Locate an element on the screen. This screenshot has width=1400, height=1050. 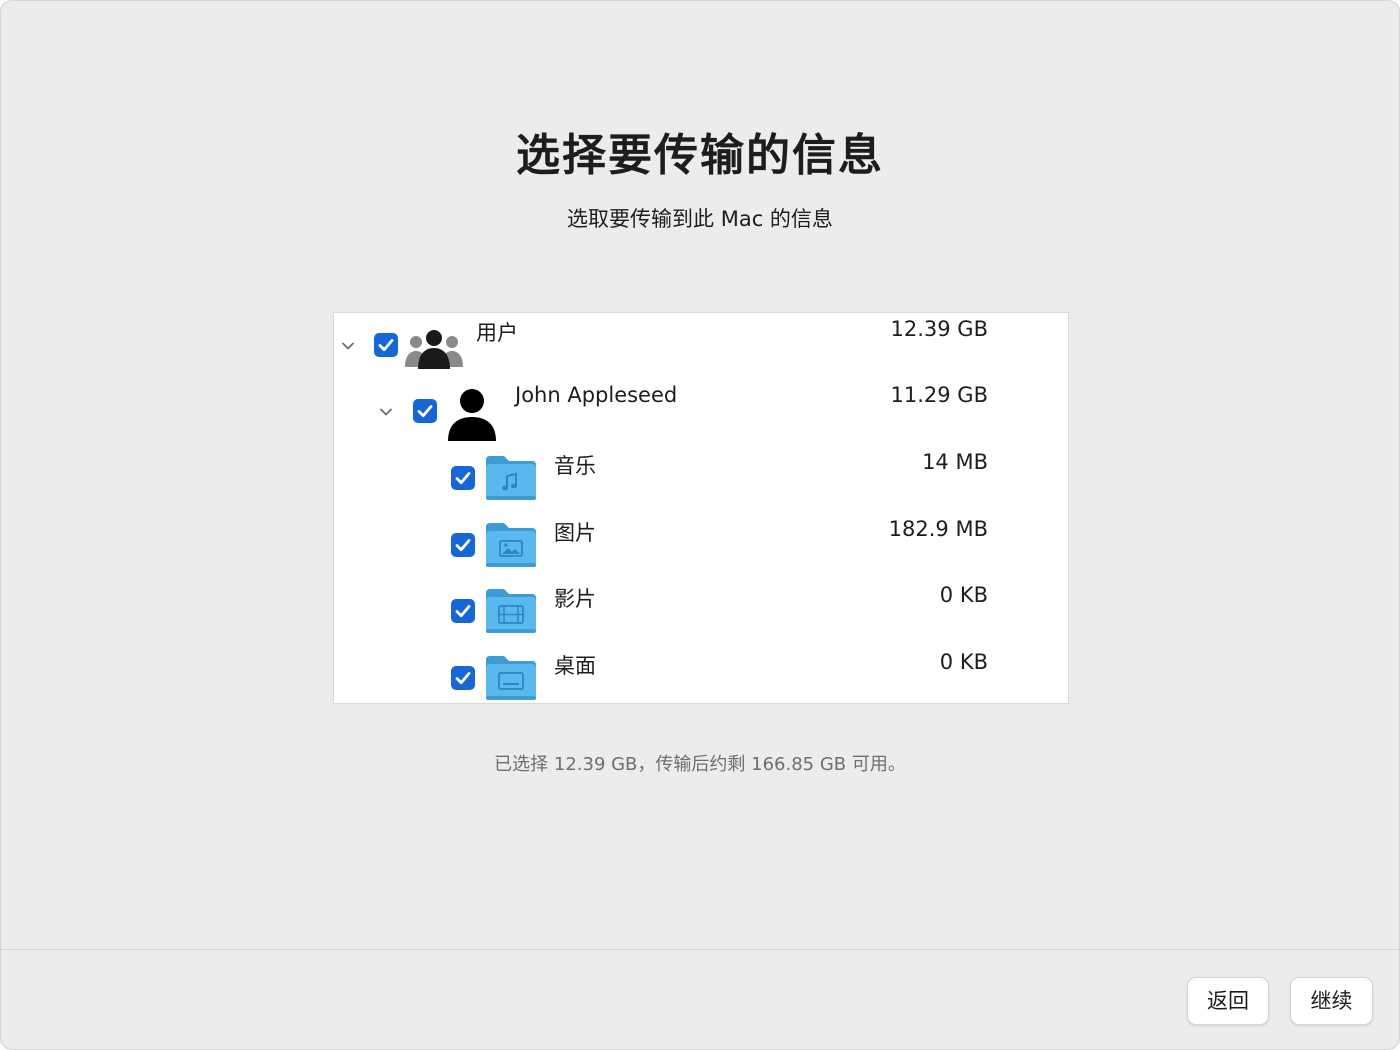
movies-label: 影片 is located at coordinates (575, 599).